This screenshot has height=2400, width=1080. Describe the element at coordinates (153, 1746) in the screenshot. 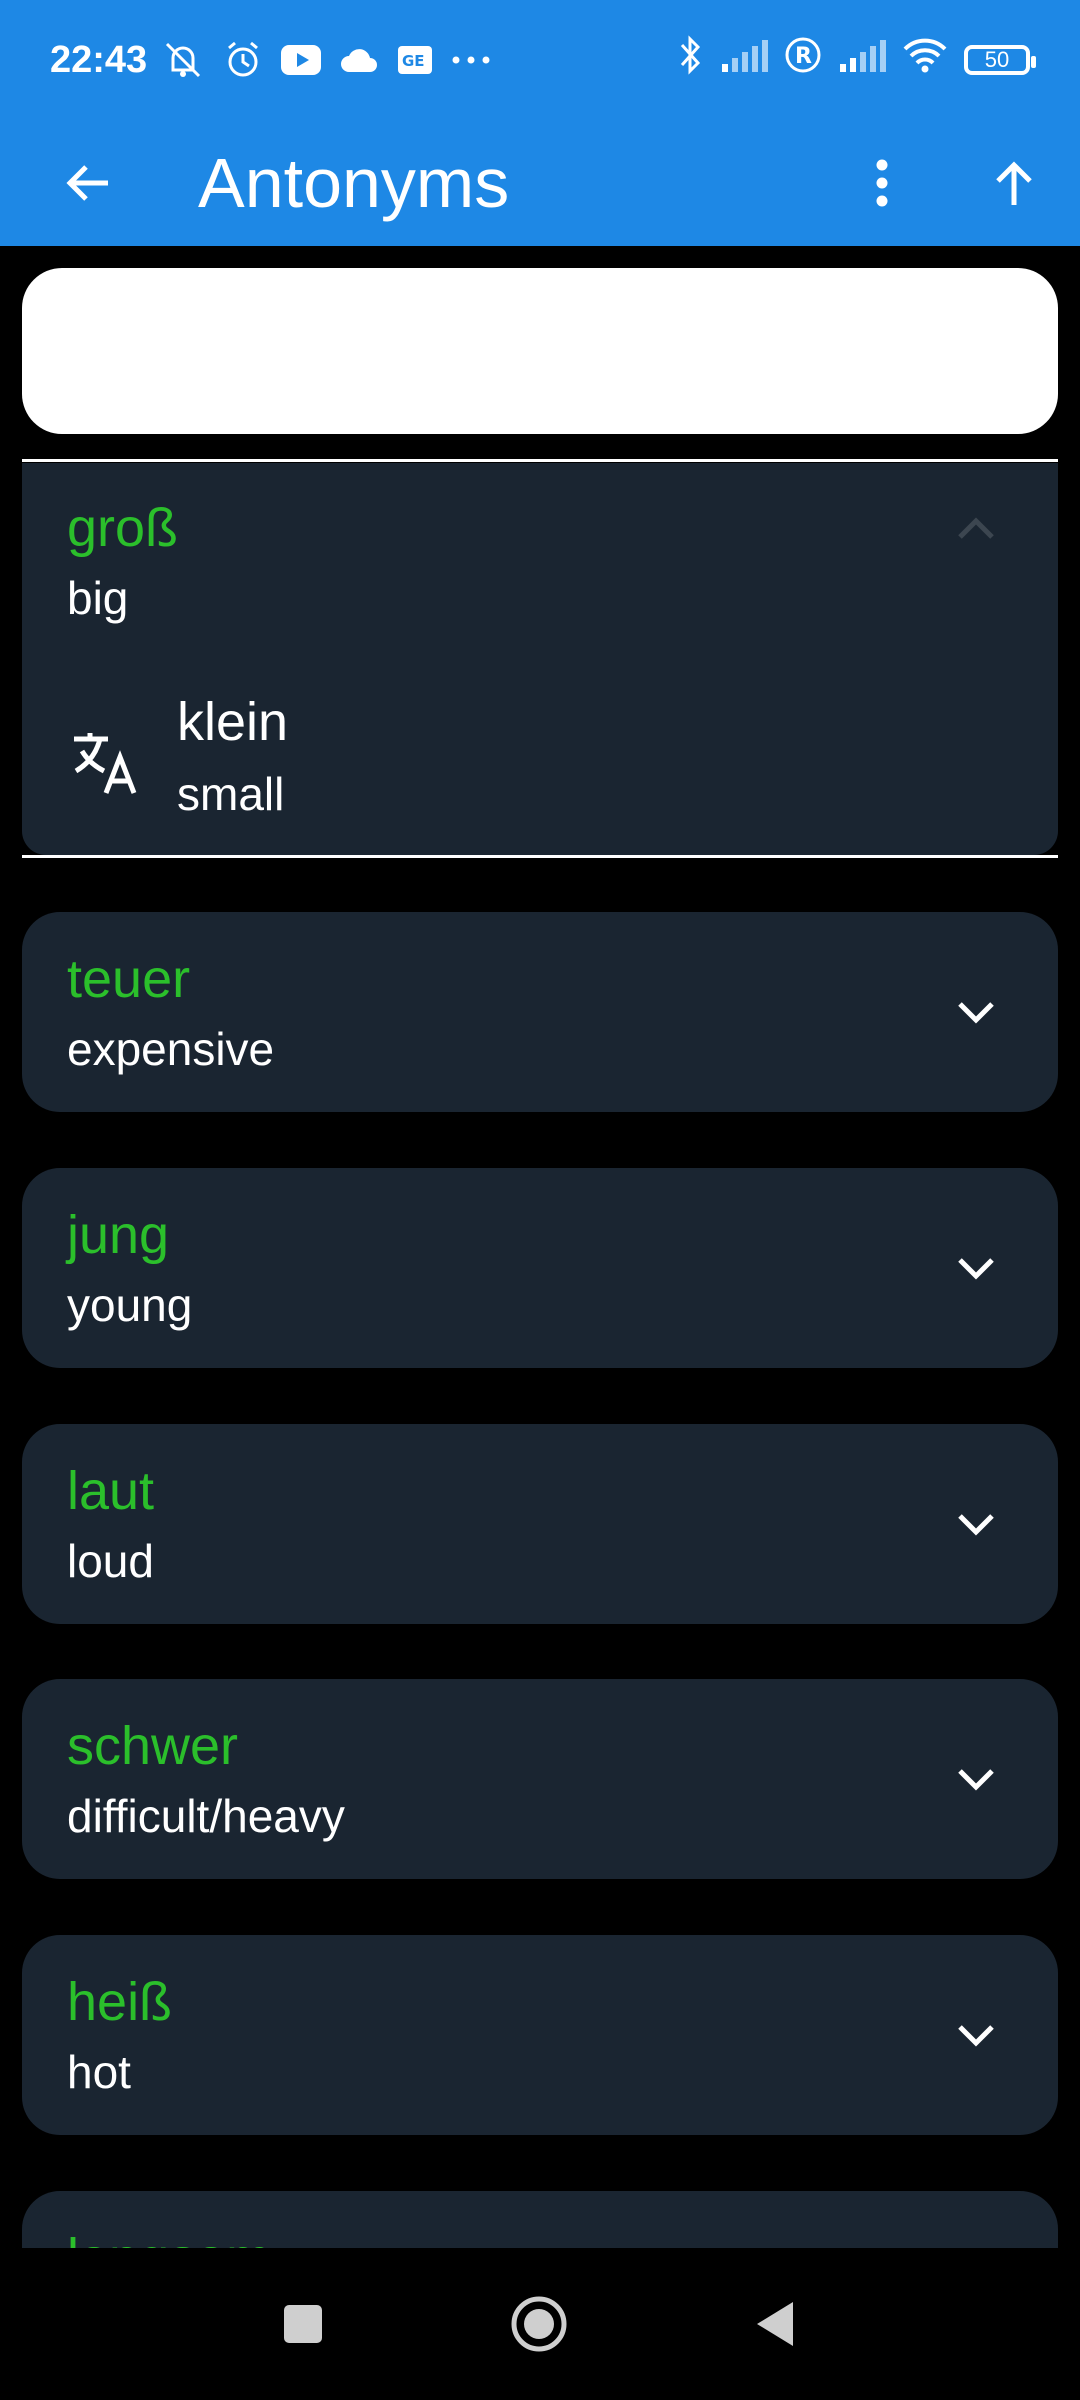

I see `item-word: schwer` at that location.